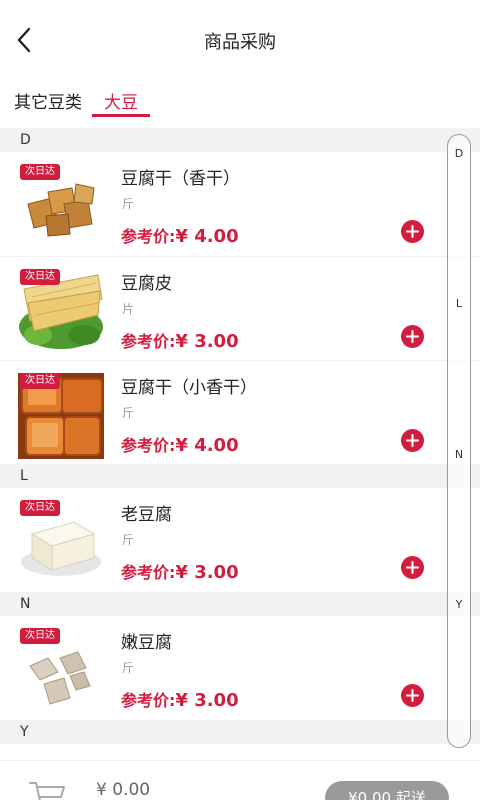 This screenshot has height=800, width=480. What do you see at coordinates (459, 604) in the screenshot?
I see `index-letter-y: Y` at bounding box center [459, 604].